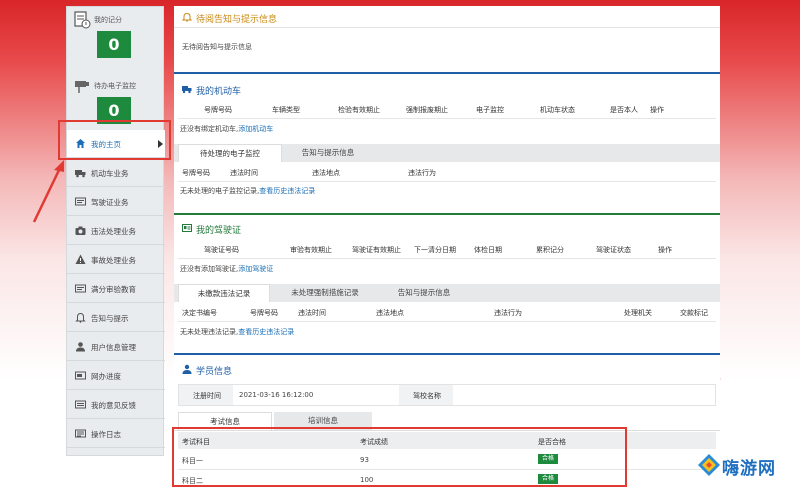 This screenshot has width=800, height=487. I want to click on sidebar-item-label: 满分审验教育, so click(113, 289).